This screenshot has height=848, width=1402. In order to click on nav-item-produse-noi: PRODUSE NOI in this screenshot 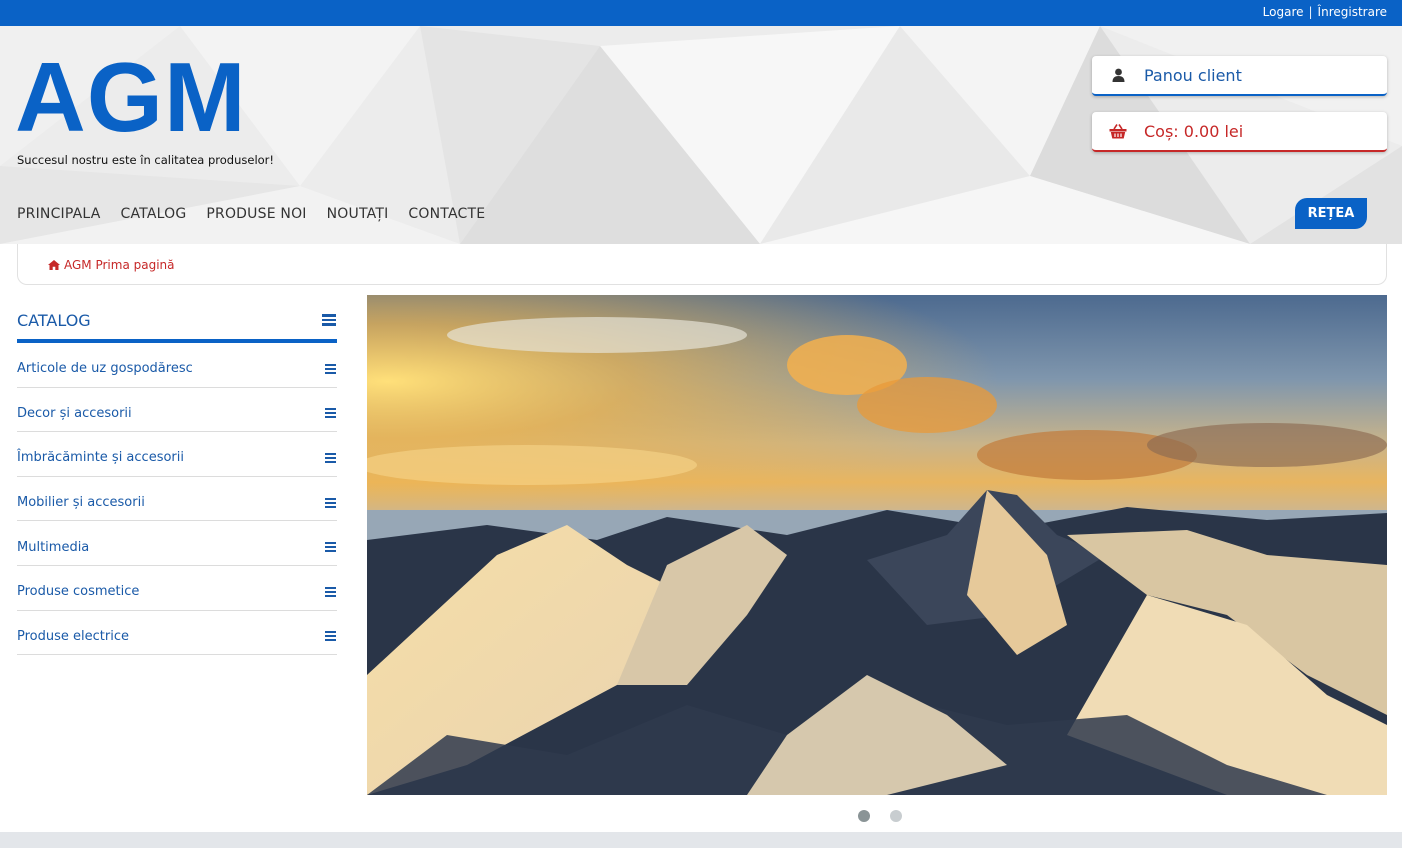, I will do `click(256, 214)`.